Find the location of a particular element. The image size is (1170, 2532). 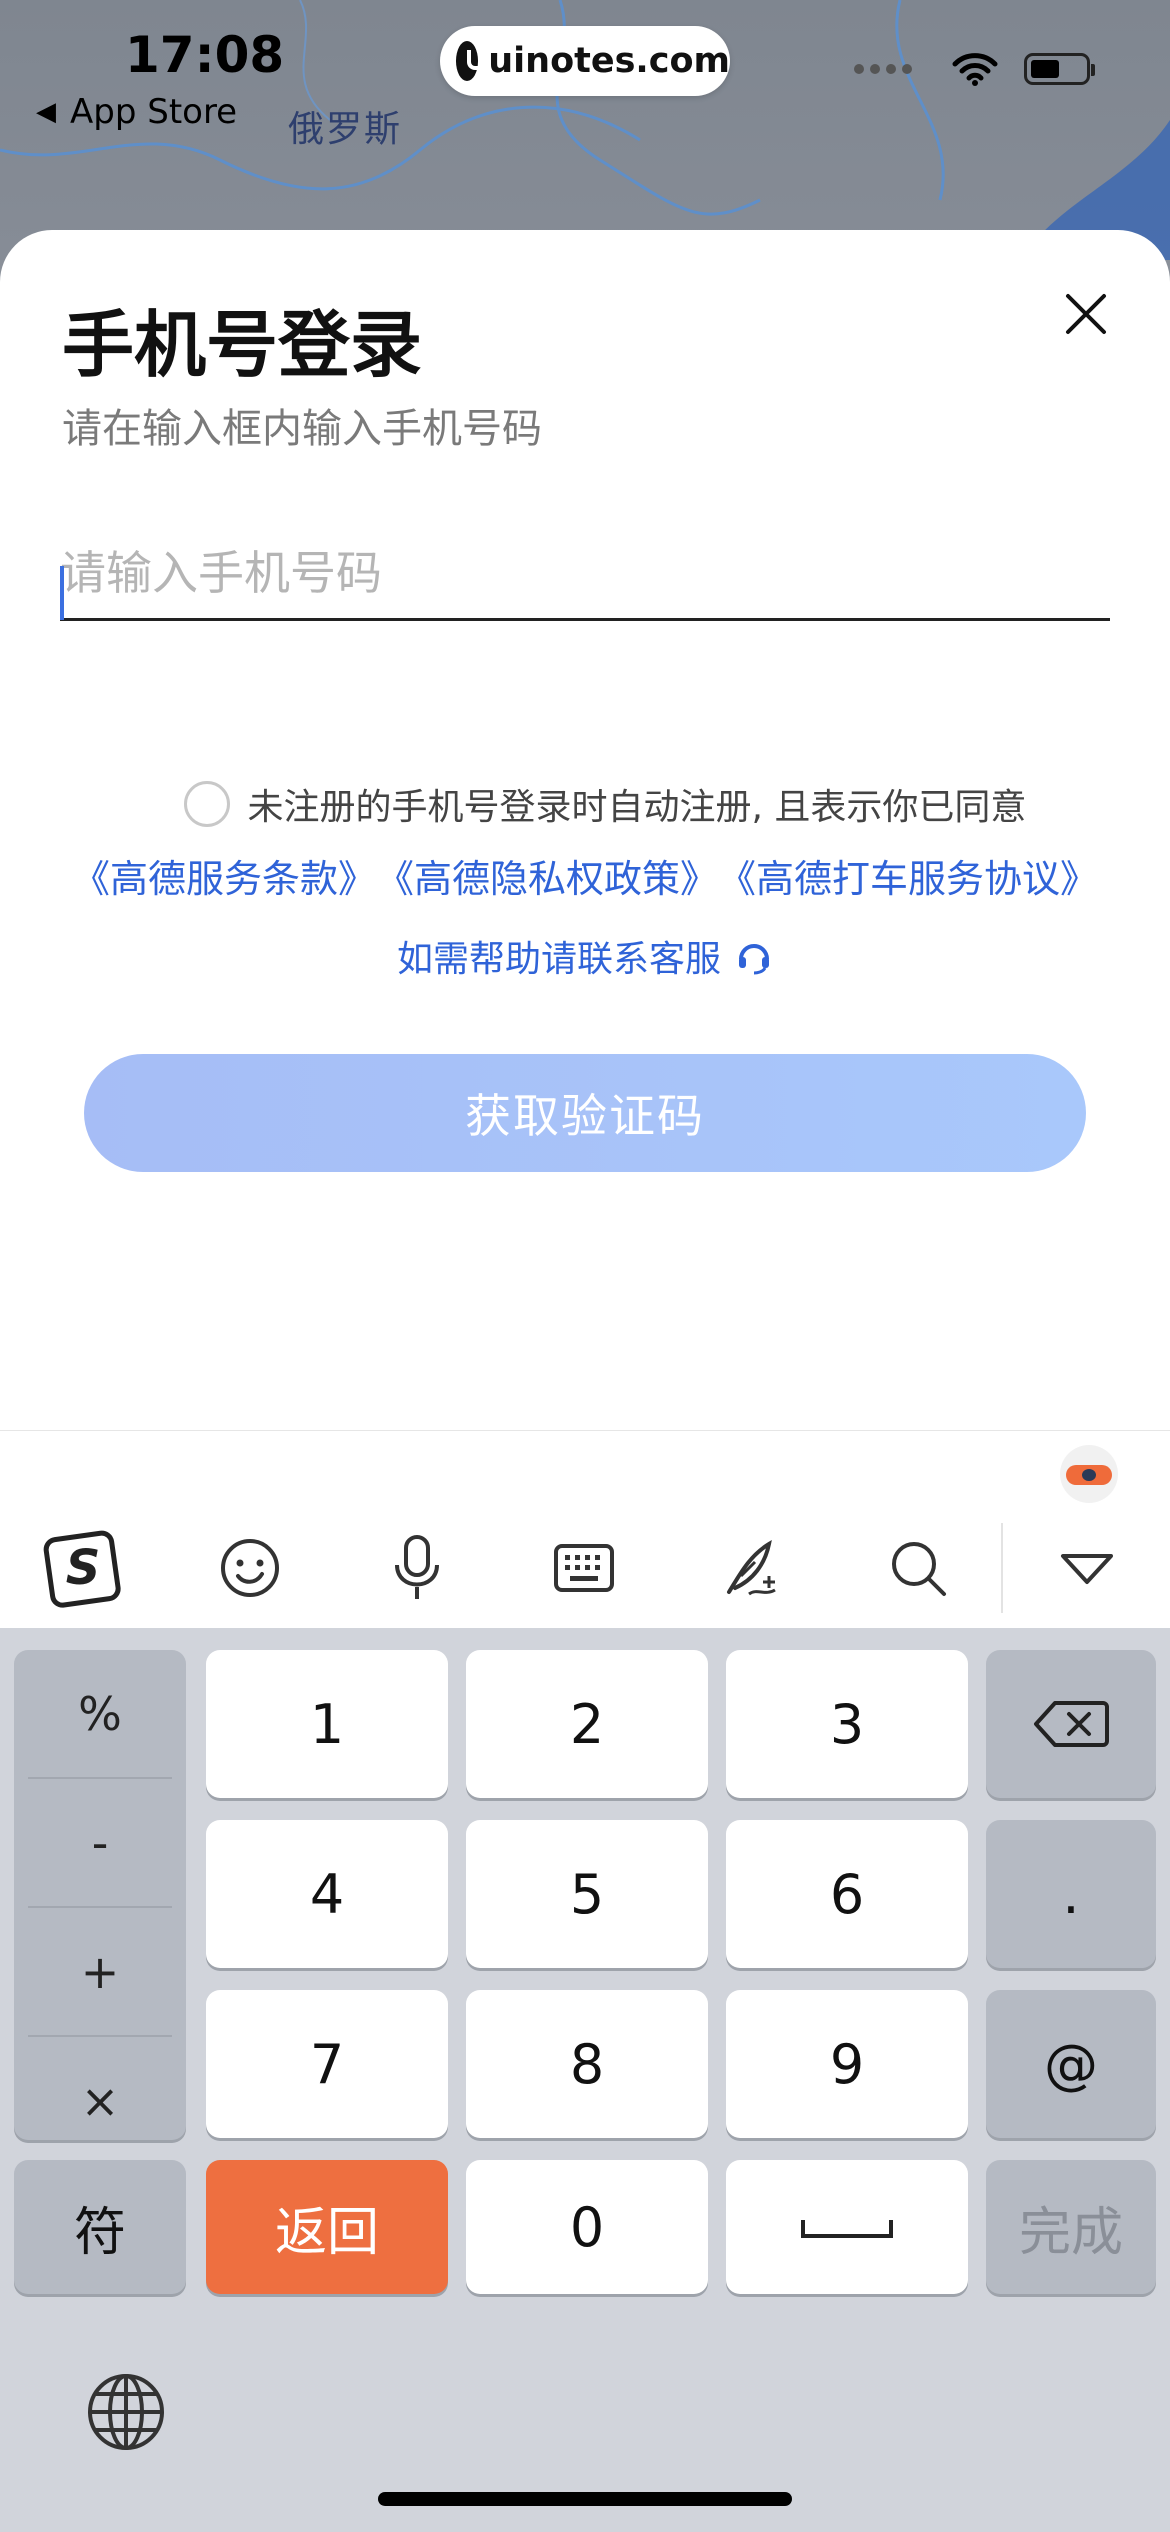

symbol-column: % - + × is located at coordinates (100, 1895).